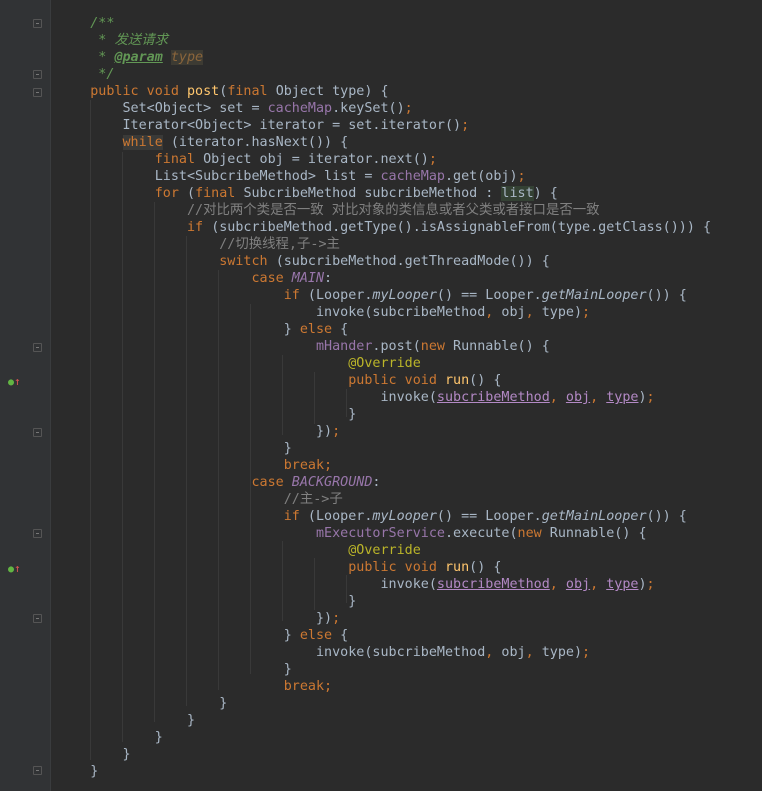  I want to click on code-line: * @param type, so click(410, 57).